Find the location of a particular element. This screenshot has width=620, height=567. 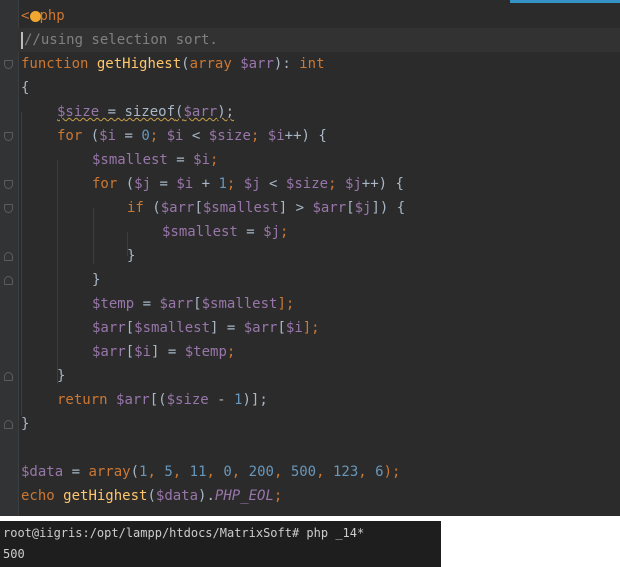

punct: ]; is located at coordinates (311, 328).